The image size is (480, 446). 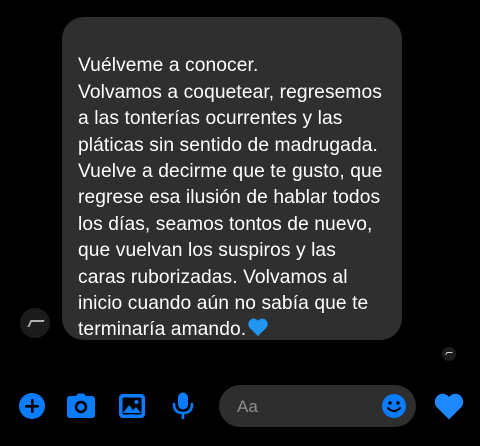 I want to click on camera-icon, so click(x=81, y=405).